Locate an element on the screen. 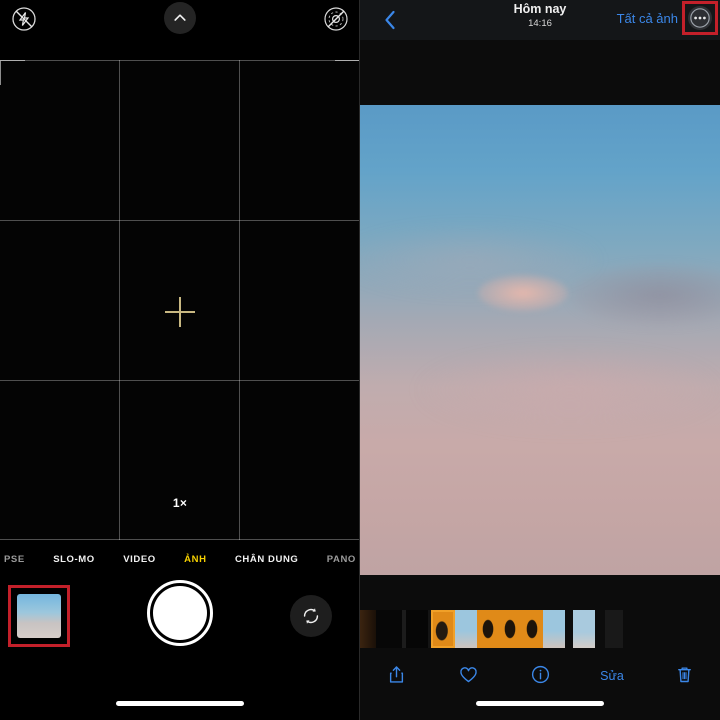 This screenshot has height=720, width=720. more-options-button is located at coordinates (700, 18).